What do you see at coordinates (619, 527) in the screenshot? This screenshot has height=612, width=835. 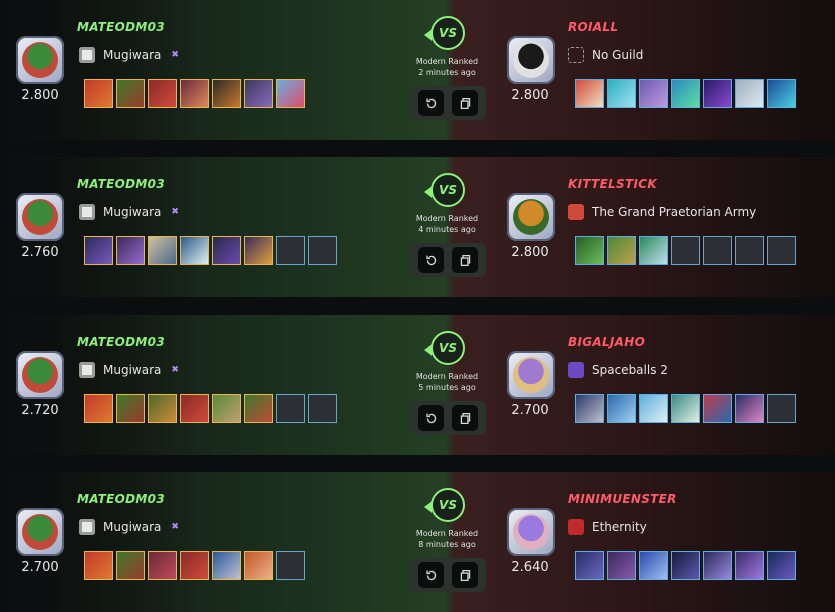 I see `guild-name: Ethernity` at bounding box center [619, 527].